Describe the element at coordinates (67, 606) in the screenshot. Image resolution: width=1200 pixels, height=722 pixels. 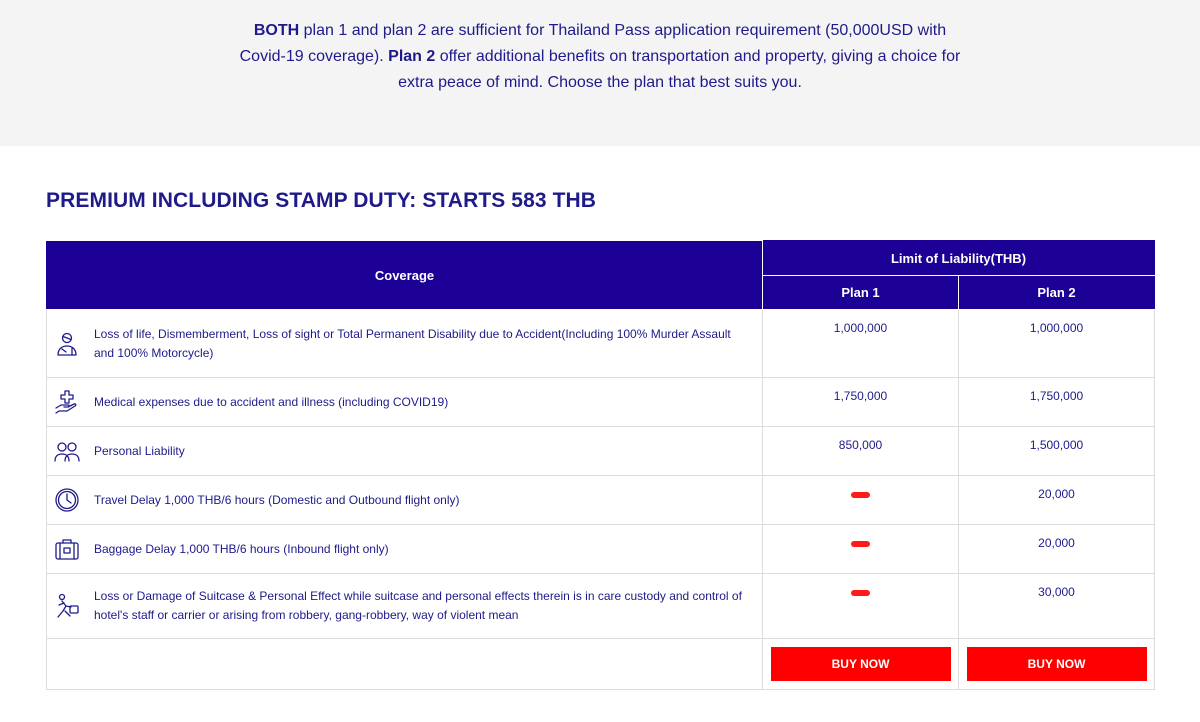
I see `running-thief-icon` at that location.